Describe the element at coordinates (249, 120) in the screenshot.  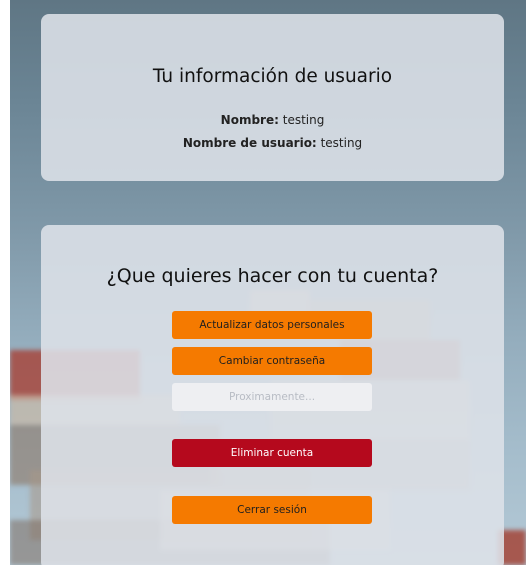
I see `name-label: Nombre:` at that location.